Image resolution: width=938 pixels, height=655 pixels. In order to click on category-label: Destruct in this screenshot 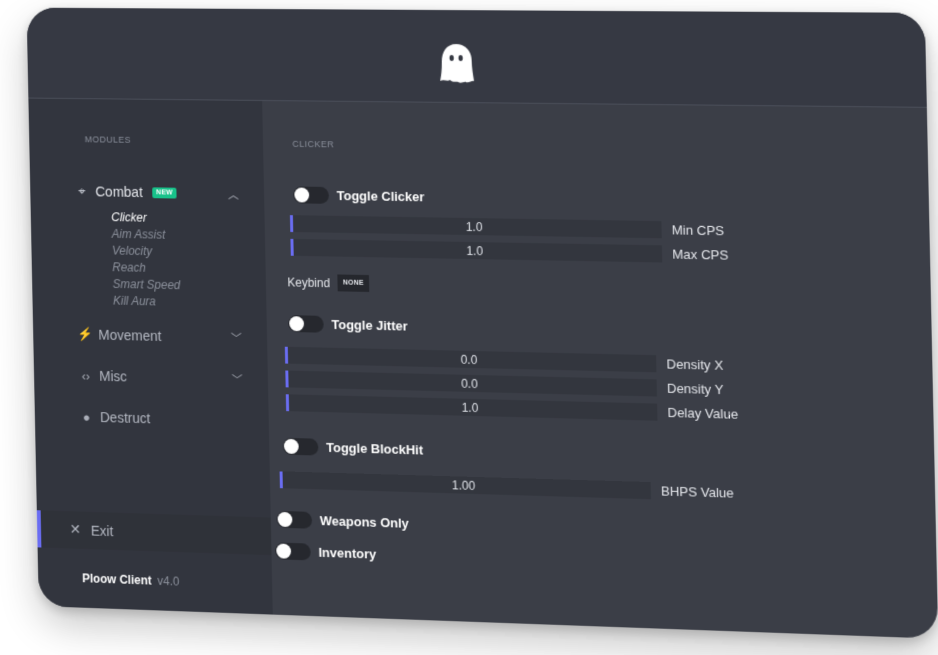, I will do `click(125, 418)`.